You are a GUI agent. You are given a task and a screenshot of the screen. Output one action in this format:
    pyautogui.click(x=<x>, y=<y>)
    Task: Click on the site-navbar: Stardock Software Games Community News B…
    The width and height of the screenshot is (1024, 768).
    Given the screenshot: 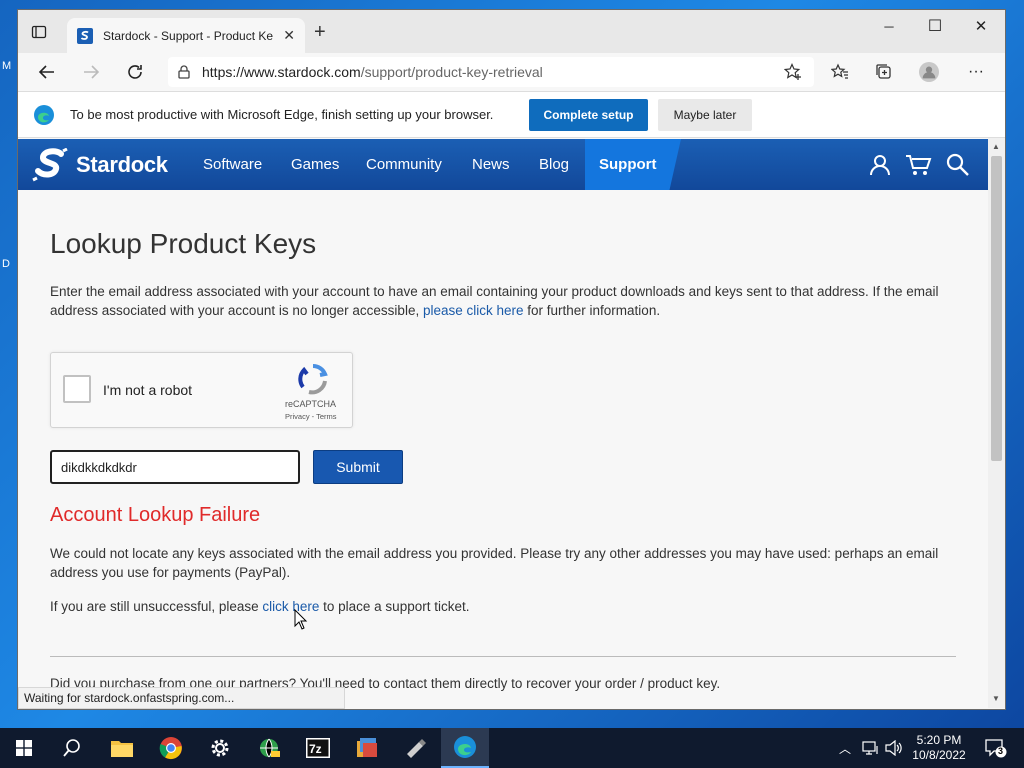 What is the action you would take?
    pyautogui.click(x=503, y=164)
    